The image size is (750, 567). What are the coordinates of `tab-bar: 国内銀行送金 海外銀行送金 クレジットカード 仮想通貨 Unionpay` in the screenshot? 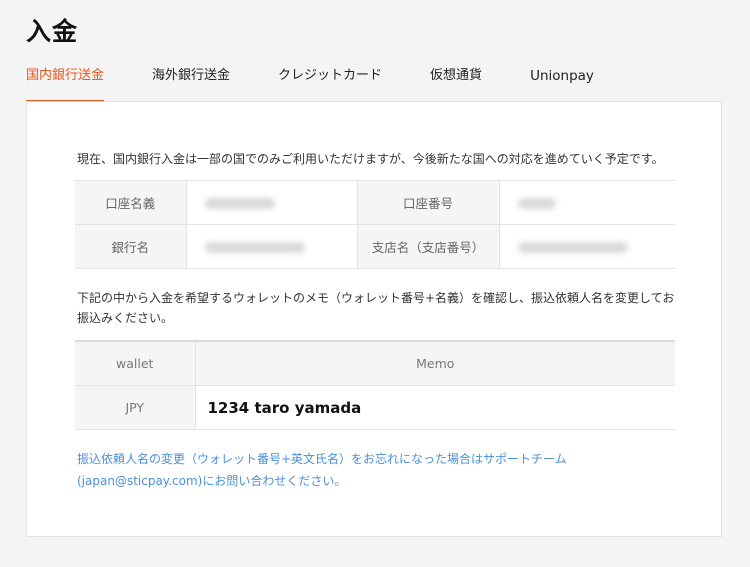 It's located at (334, 83).